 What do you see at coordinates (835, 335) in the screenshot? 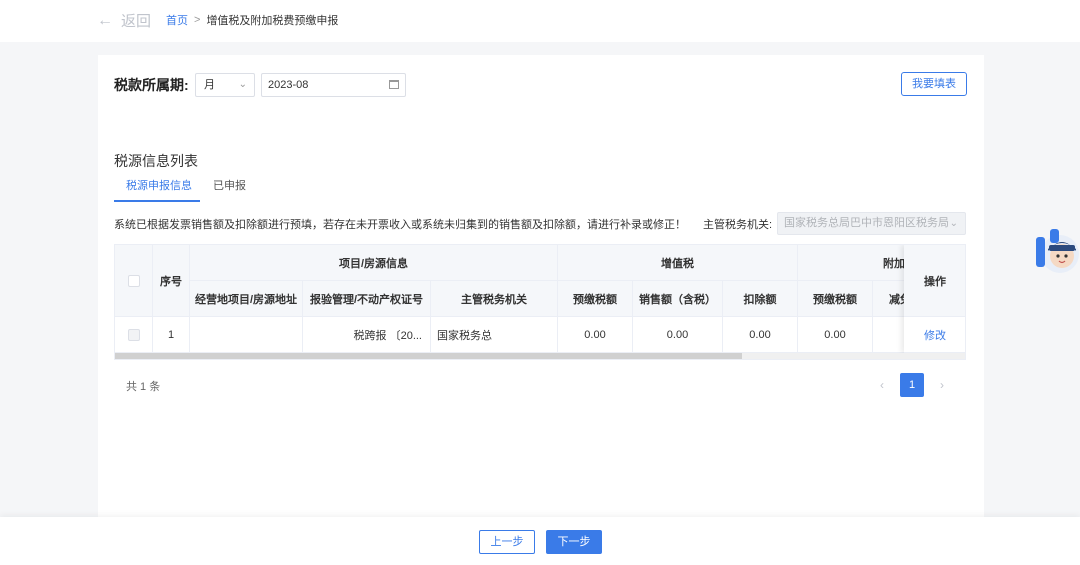
I see `cell-sur-prepaid: 0.00` at bounding box center [835, 335].